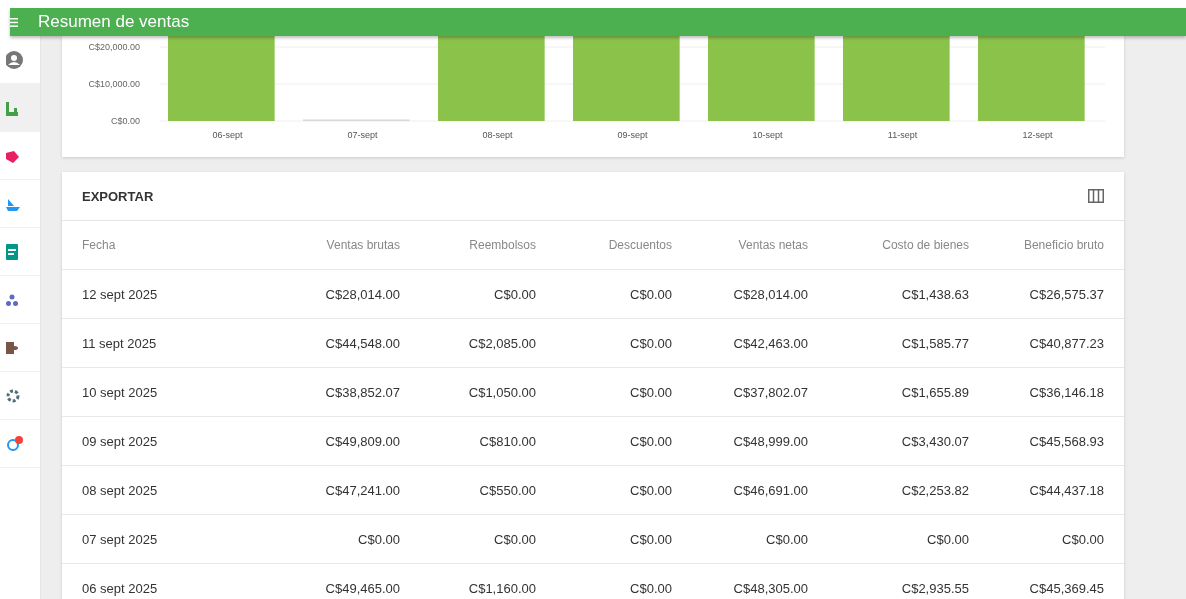 The width and height of the screenshot is (1186, 599). Describe the element at coordinates (770, 343) in the screenshot. I see `table-cell-text: C$42,463.00` at that location.